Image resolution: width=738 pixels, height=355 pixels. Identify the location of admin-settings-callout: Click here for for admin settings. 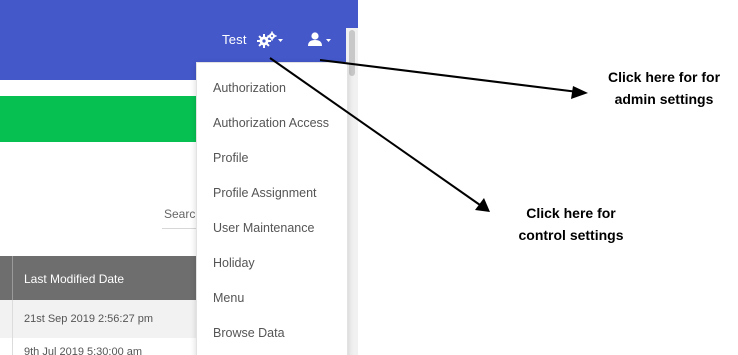
(664, 88).